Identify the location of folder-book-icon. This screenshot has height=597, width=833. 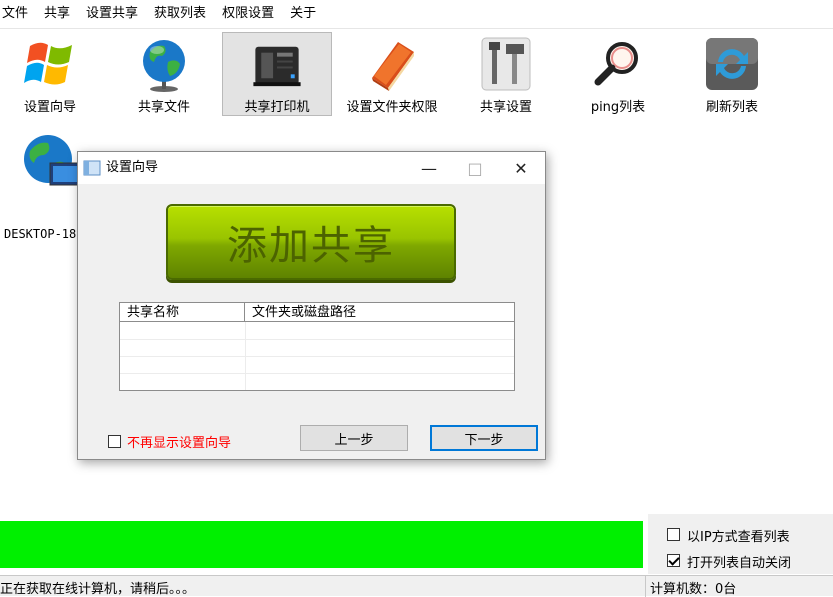
(393, 66).